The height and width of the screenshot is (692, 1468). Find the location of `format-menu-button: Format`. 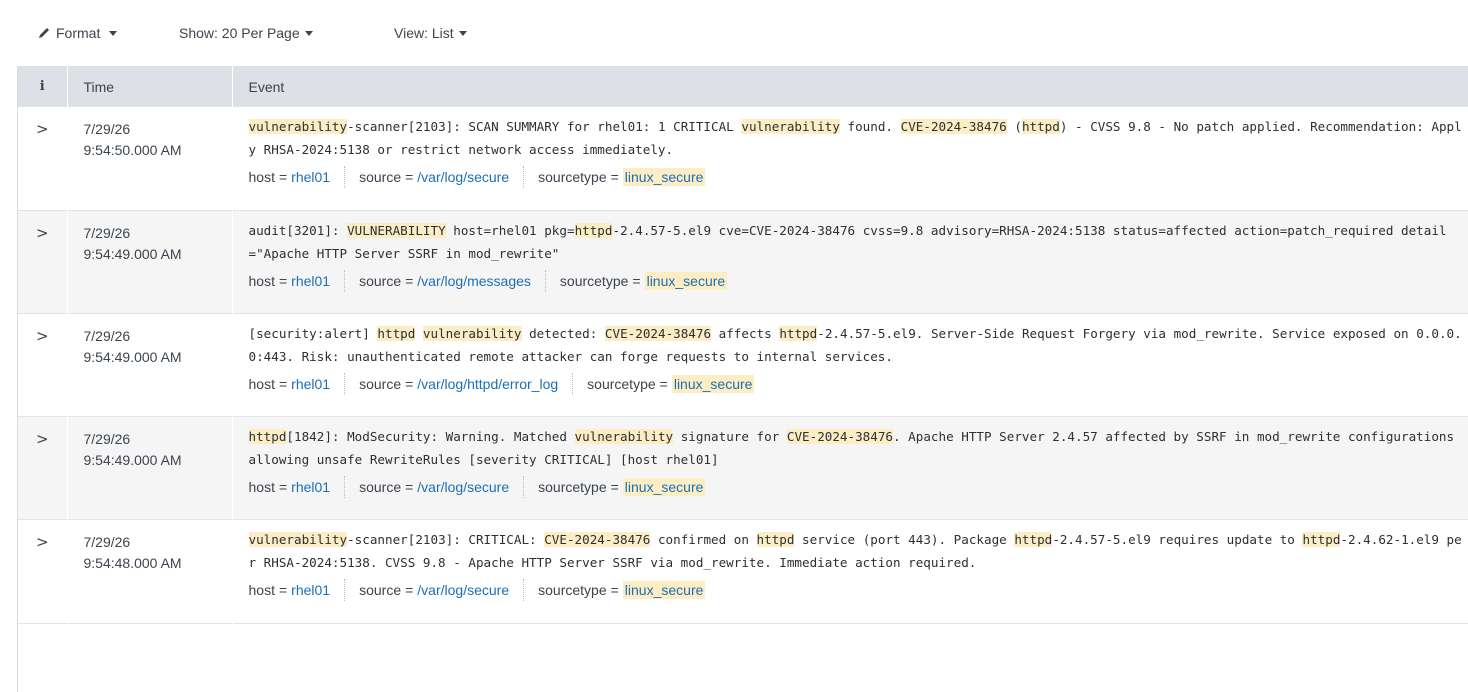

format-menu-button: Format is located at coordinates (77, 33).